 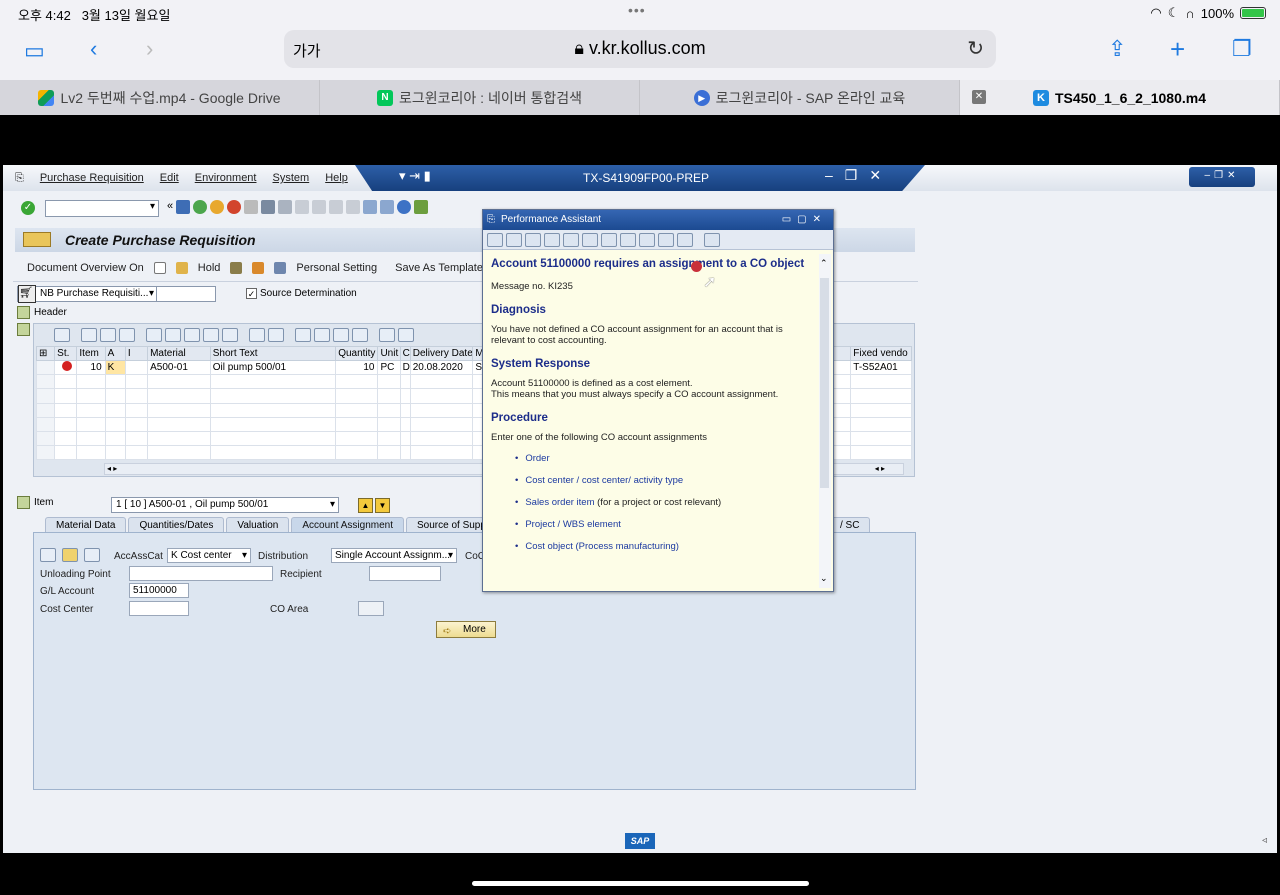 I want to click on col-header: C, so click(x=405, y=353).